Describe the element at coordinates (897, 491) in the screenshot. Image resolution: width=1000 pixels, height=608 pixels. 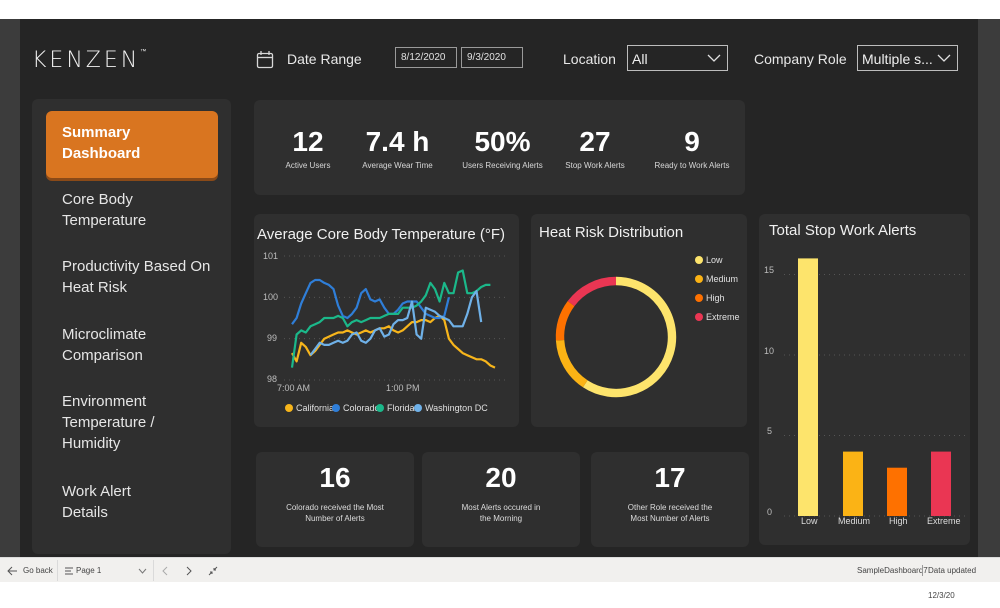
I see `bar-high` at that location.